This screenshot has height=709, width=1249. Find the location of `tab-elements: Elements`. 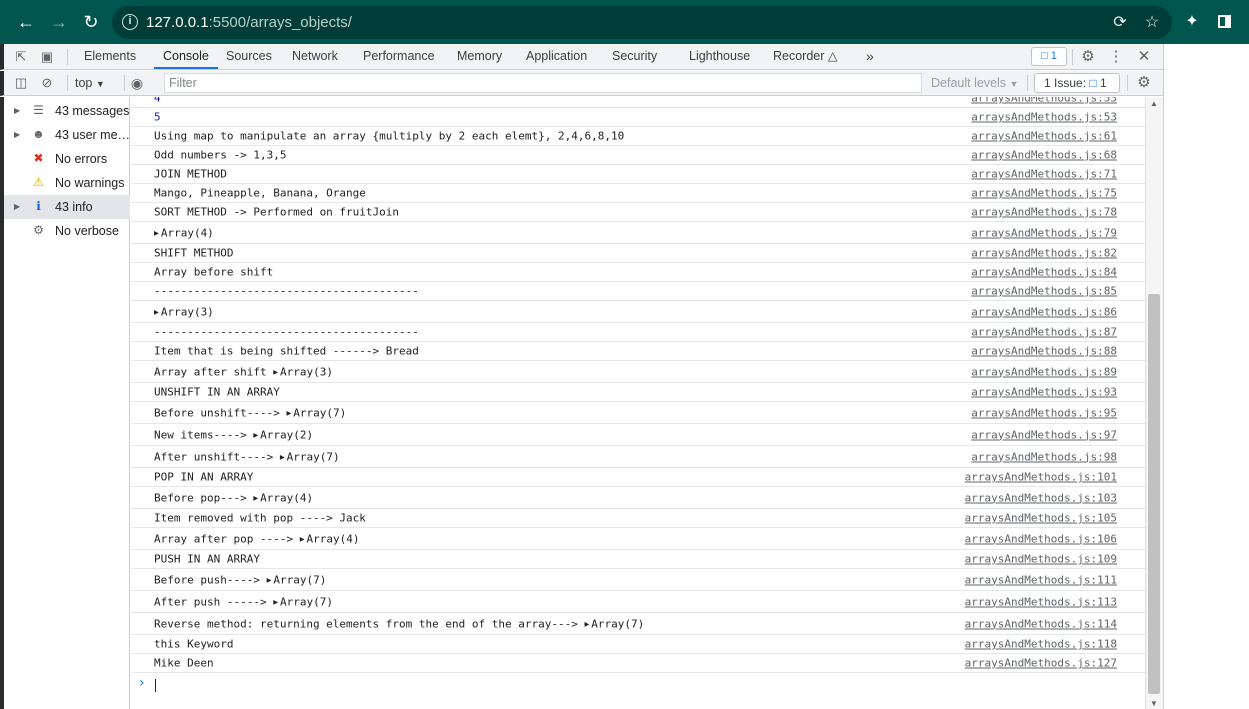

tab-elements: Elements is located at coordinates (110, 56).